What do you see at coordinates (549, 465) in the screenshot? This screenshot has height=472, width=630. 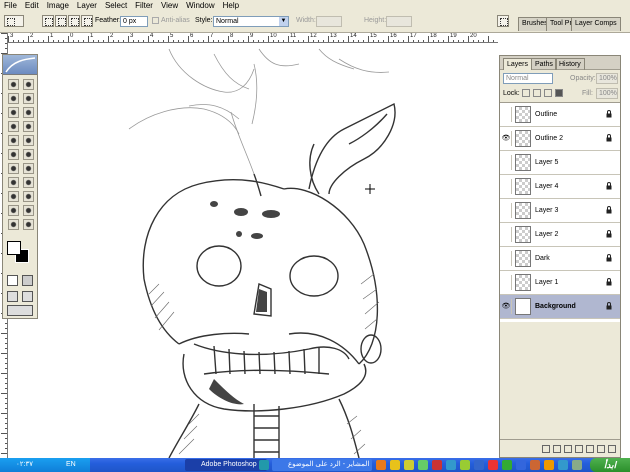 I see `folder-icon` at bounding box center [549, 465].